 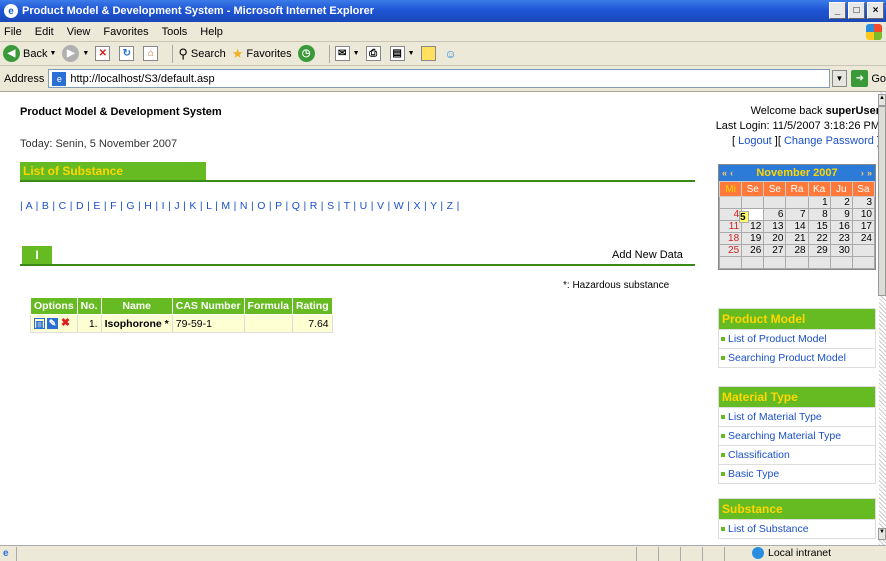 I want to click on scroll-up-button: ▲, so click(x=882, y=100).